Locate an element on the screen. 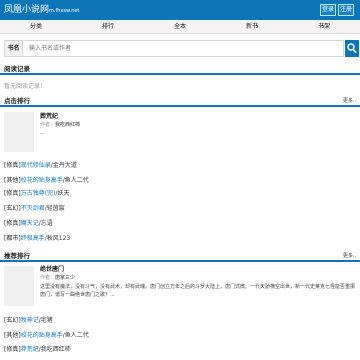 This screenshot has height=360, width=360. list-item: [修真]莽荒纪/我吃西红柿 is located at coordinates (37, 350).